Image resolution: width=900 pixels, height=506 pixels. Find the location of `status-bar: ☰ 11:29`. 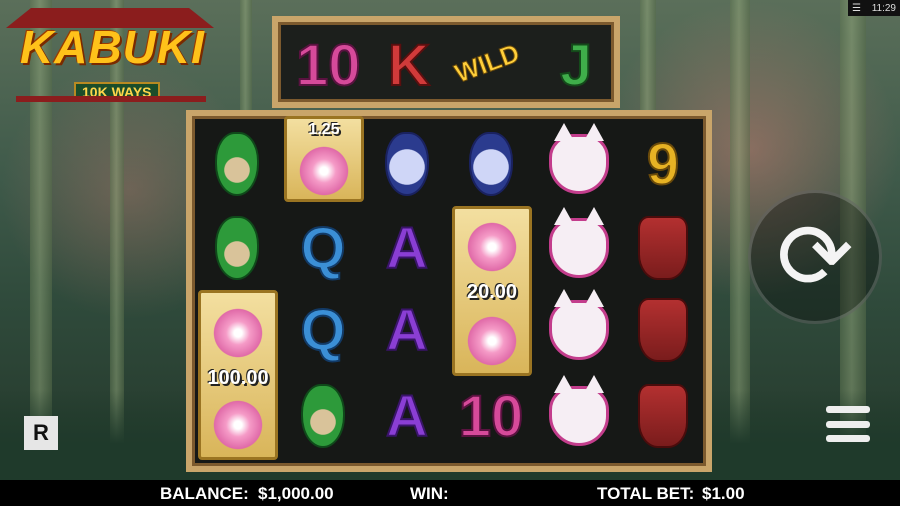

status-bar: ☰ 11:29 is located at coordinates (874, 8).